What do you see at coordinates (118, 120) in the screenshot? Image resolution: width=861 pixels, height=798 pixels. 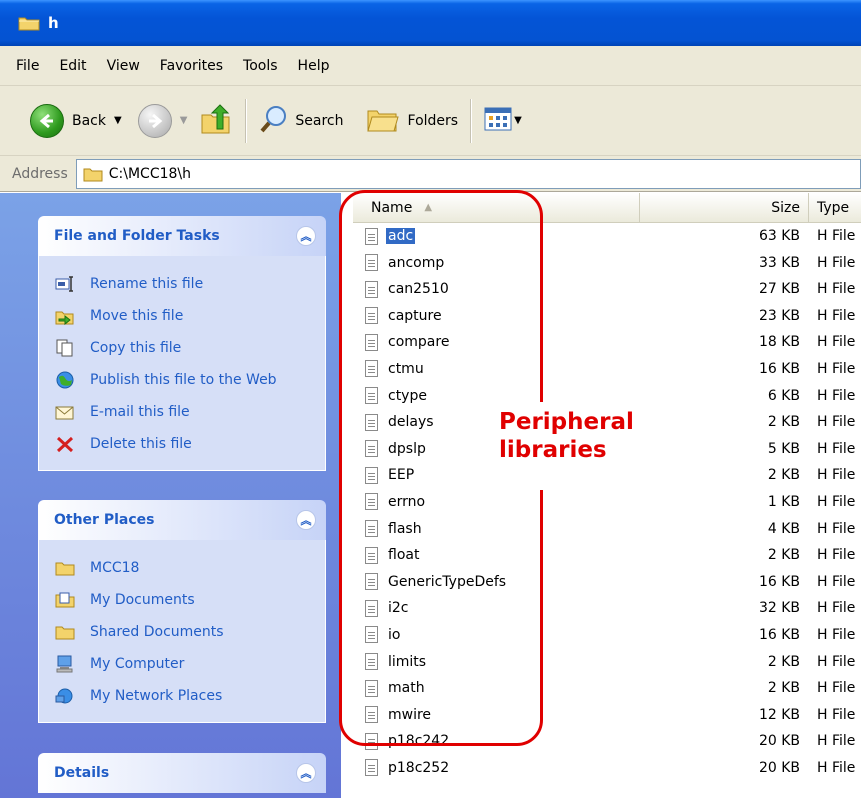 I see `back-dropdown-icon: ▼` at bounding box center [118, 120].